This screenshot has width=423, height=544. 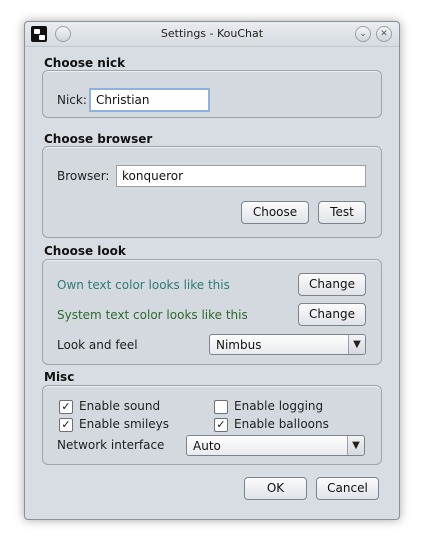 What do you see at coordinates (332, 284) in the screenshot?
I see `change-own-color-button: Change` at bounding box center [332, 284].